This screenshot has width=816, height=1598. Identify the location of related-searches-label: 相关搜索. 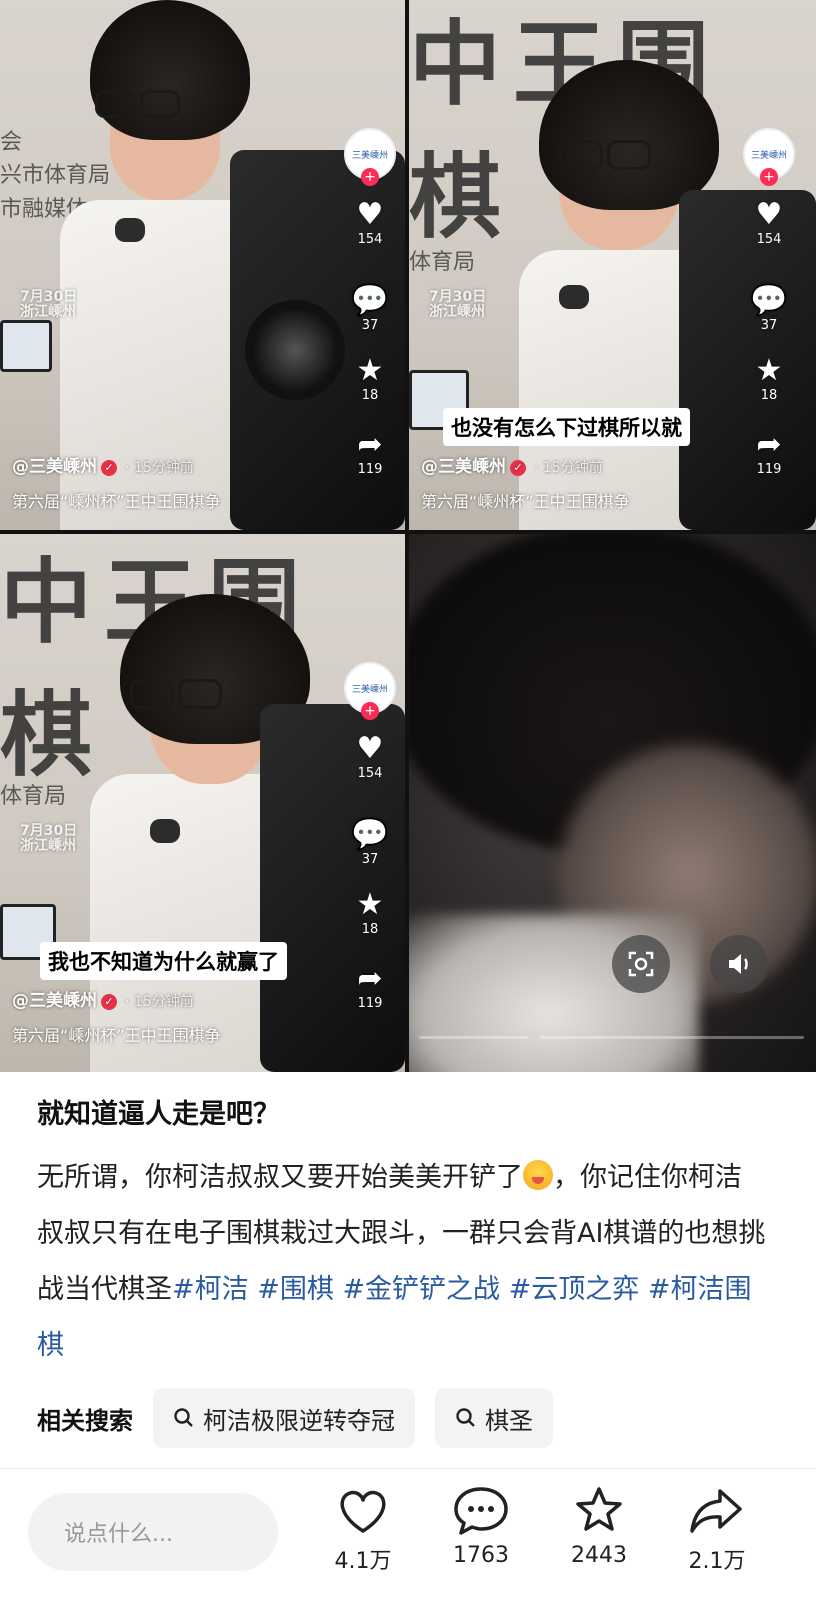
(85, 1420).